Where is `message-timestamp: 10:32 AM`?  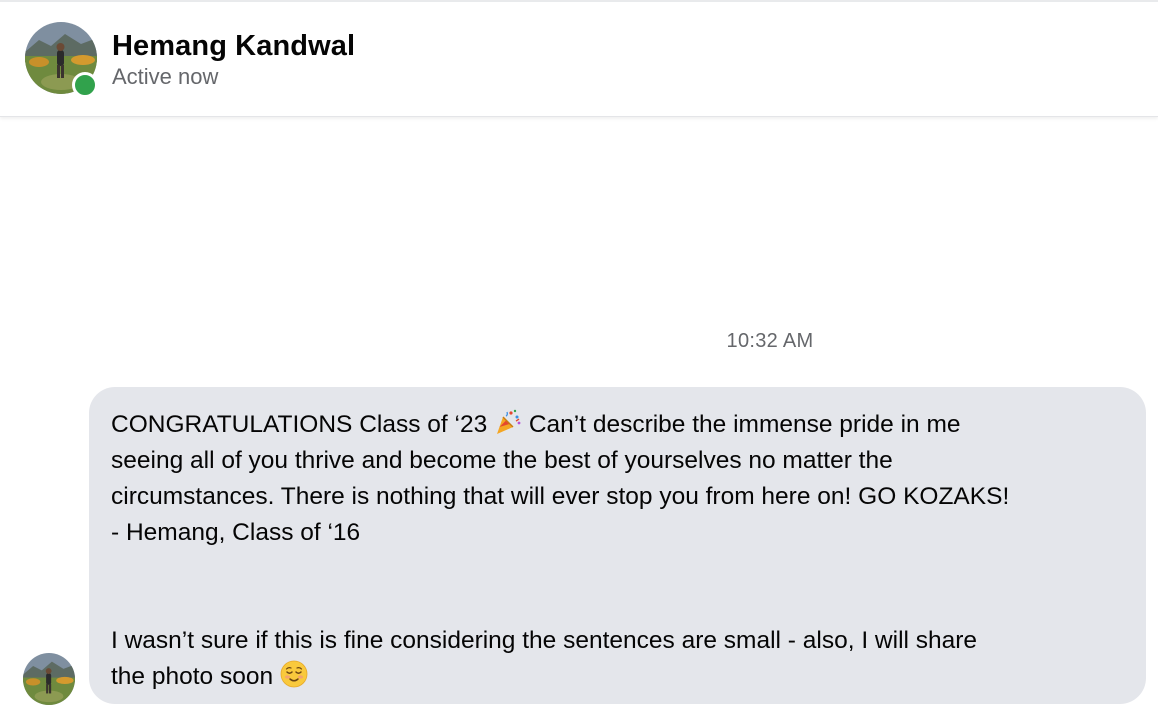 message-timestamp: 10:32 AM is located at coordinates (770, 341).